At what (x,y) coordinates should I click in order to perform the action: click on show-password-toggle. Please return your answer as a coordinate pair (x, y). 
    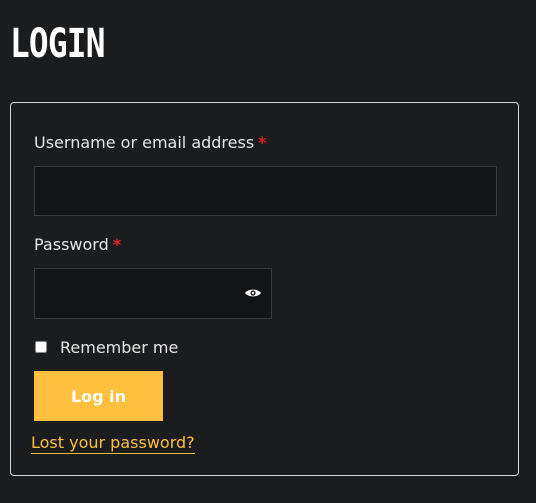
    Looking at the image, I should click on (253, 293).